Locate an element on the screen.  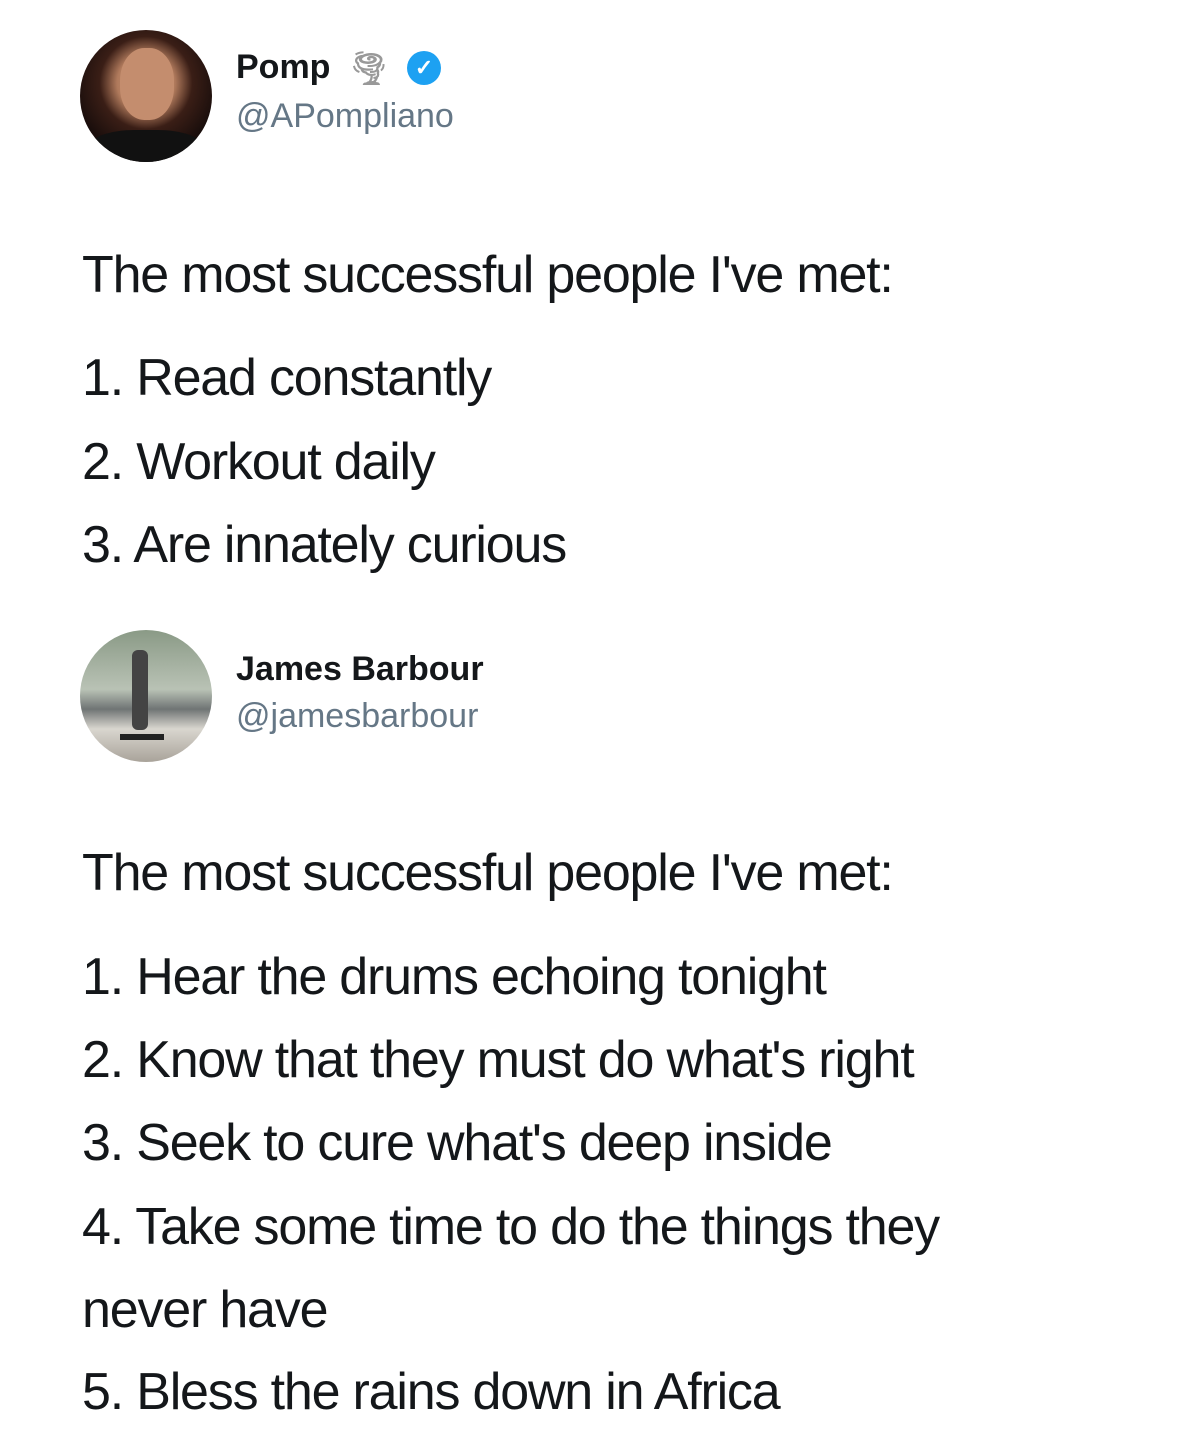
user-handle: @APompliano is located at coordinates (345, 116).